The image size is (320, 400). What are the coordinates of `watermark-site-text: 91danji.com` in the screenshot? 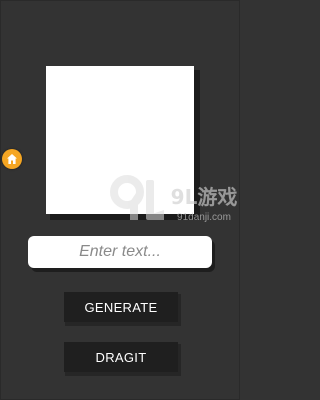 It's located at (204, 217).